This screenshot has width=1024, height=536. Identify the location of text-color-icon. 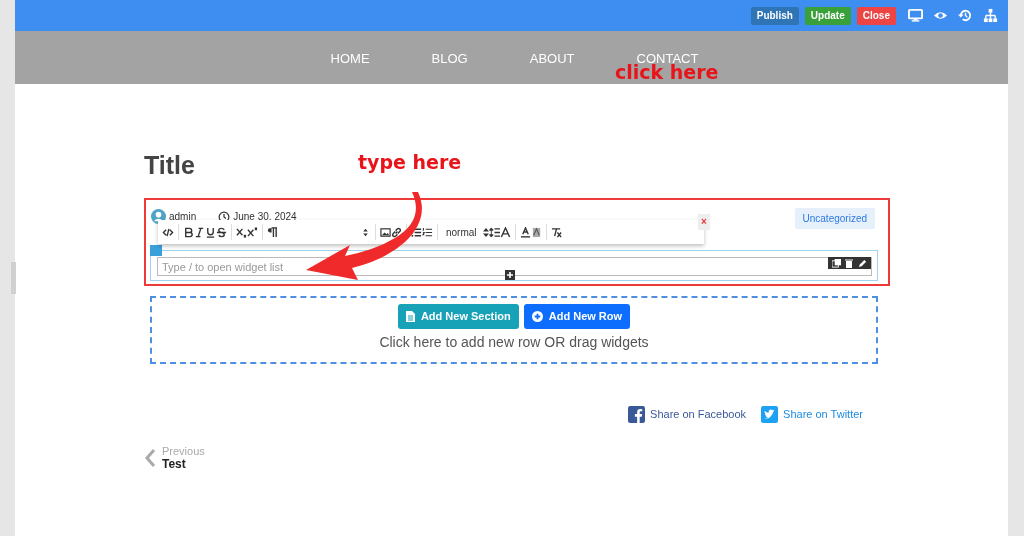
(525, 232).